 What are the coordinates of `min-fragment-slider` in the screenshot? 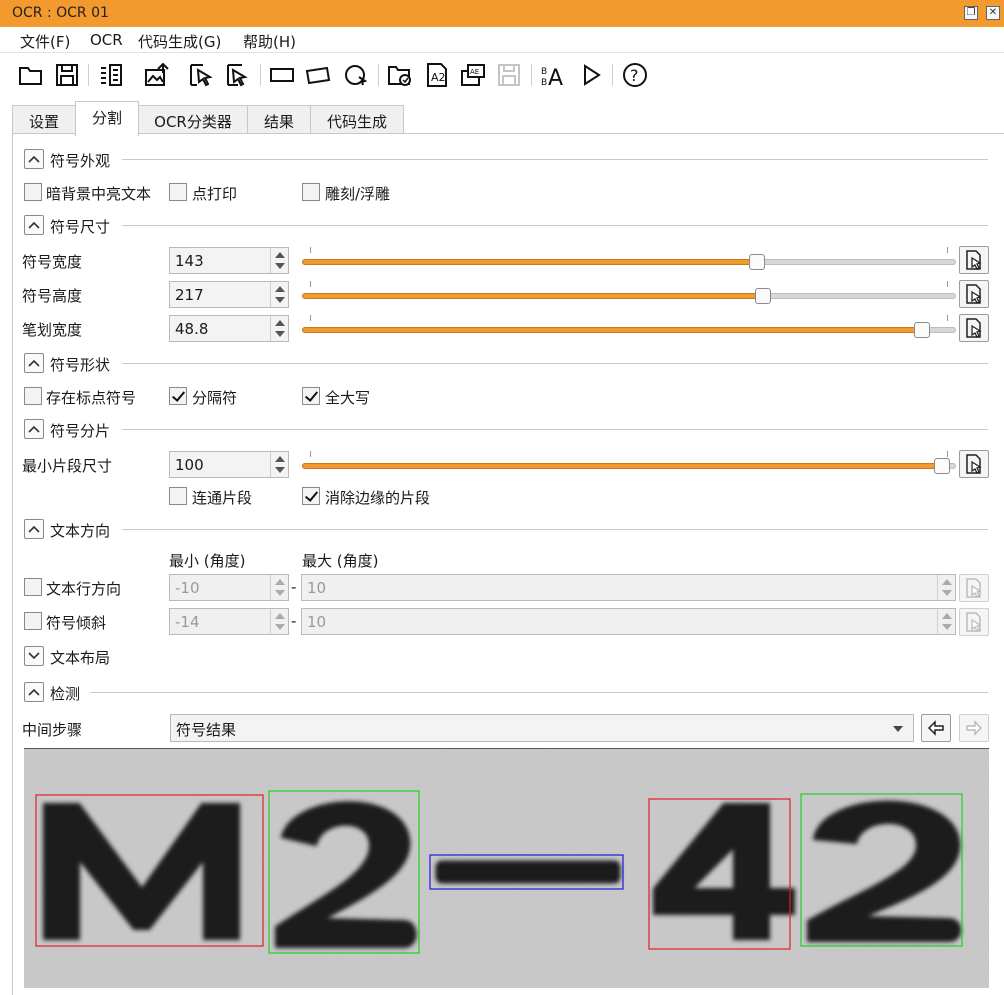 It's located at (629, 465).